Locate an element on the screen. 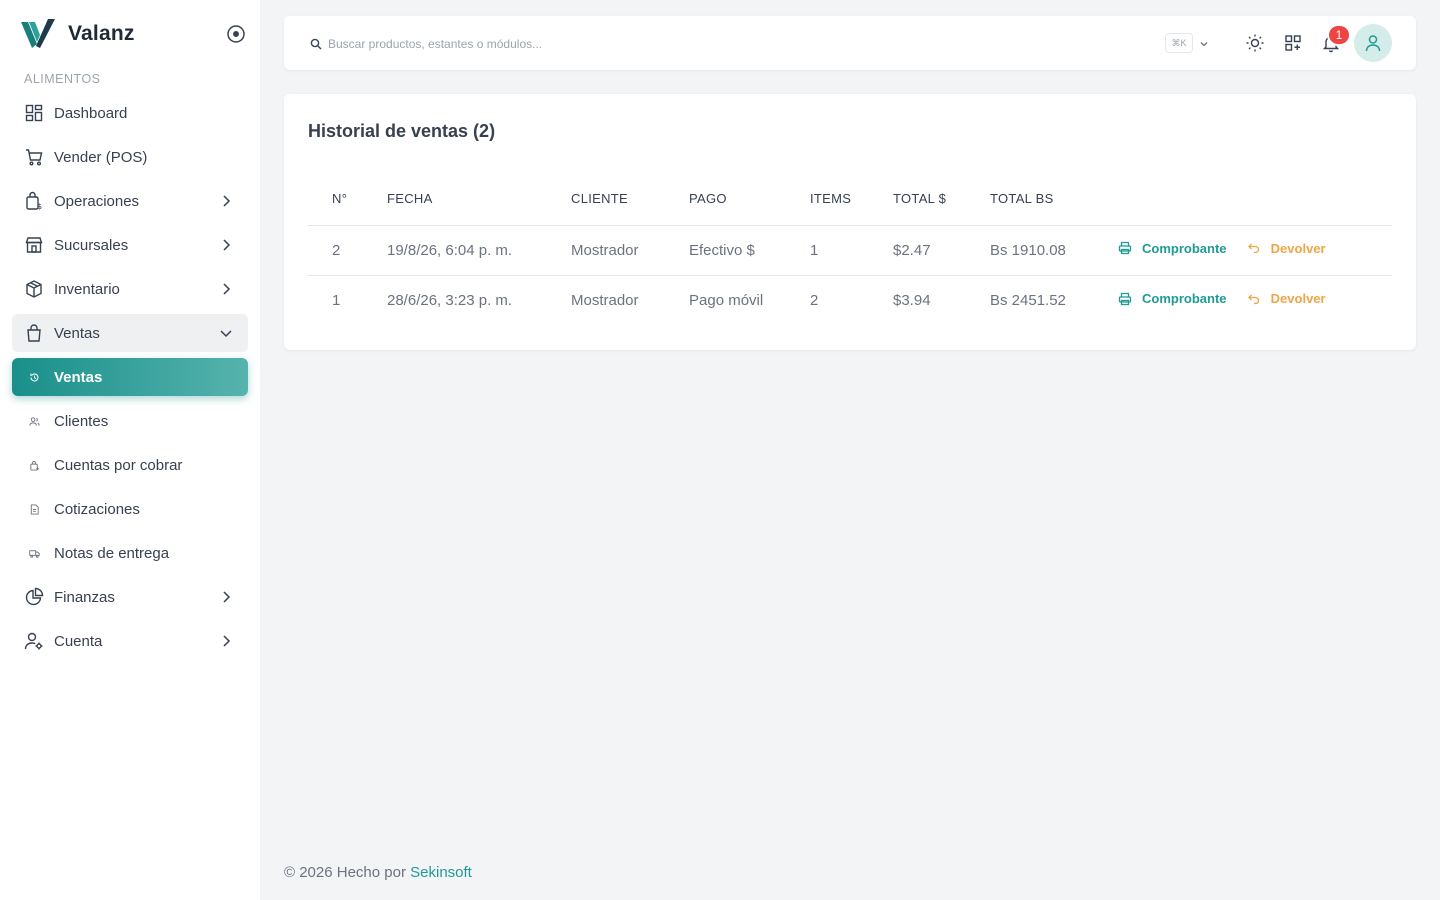  column-header-actions is located at coordinates (1255, 199).